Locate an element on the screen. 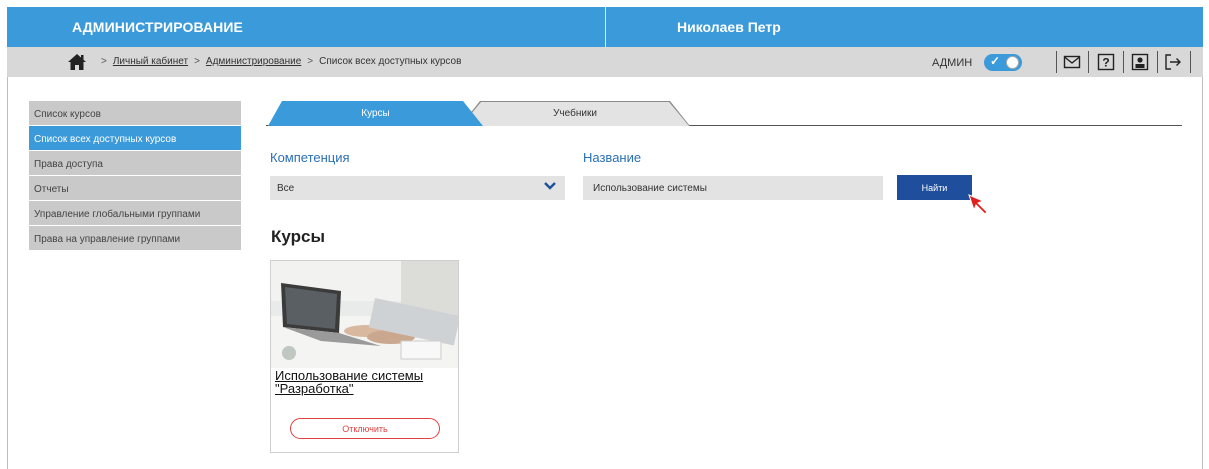 Image resolution: width=1209 pixels, height=469 pixels. competence-label: Компетенция is located at coordinates (310, 157).